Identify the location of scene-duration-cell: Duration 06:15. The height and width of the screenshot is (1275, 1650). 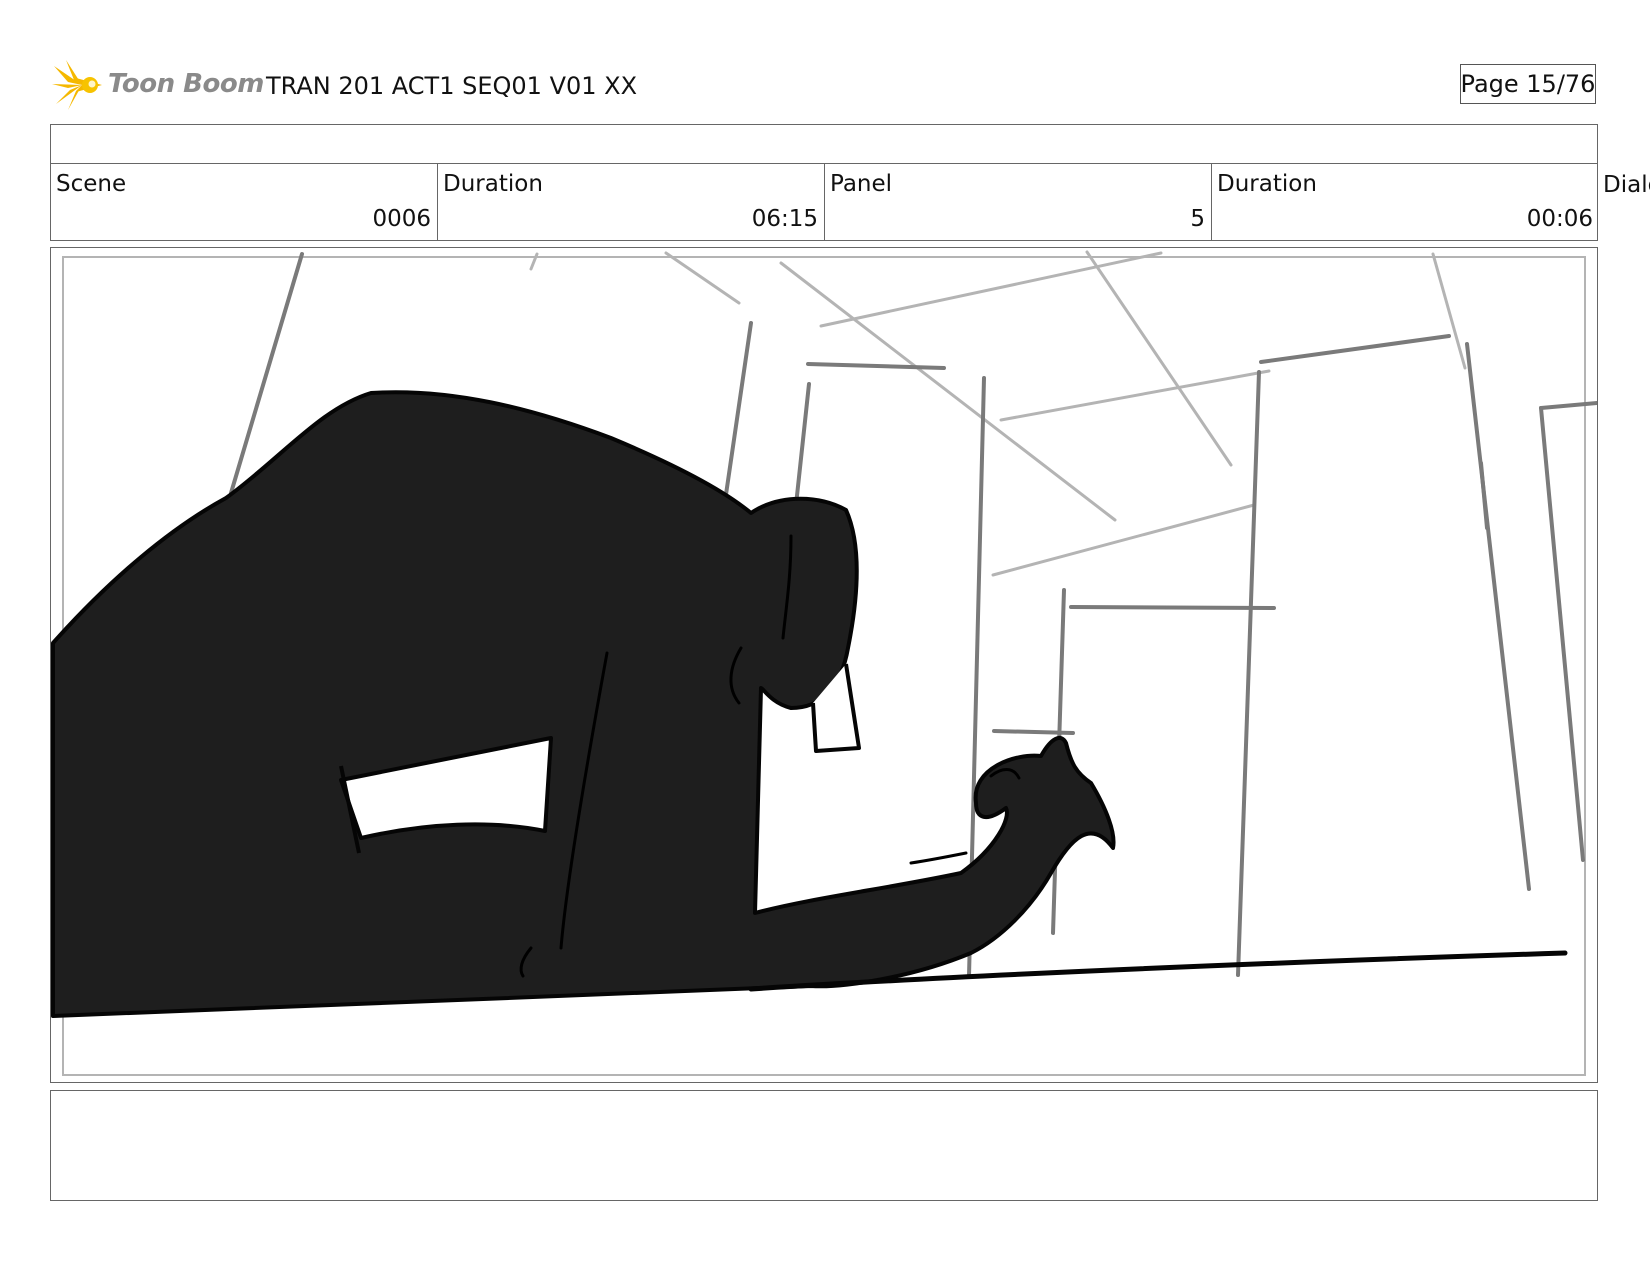
(631, 201).